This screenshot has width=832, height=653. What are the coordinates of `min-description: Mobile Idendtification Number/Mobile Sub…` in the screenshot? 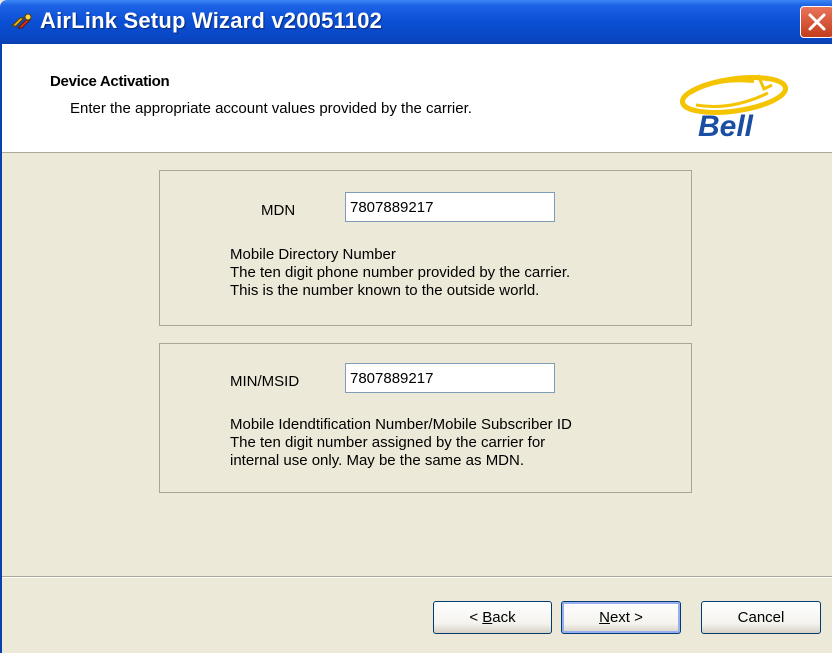 It's located at (401, 443).